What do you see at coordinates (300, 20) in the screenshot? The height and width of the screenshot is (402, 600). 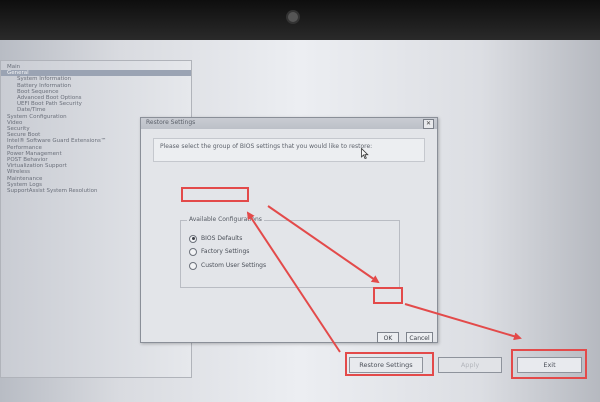 I see `laptop-bezel` at bounding box center [300, 20].